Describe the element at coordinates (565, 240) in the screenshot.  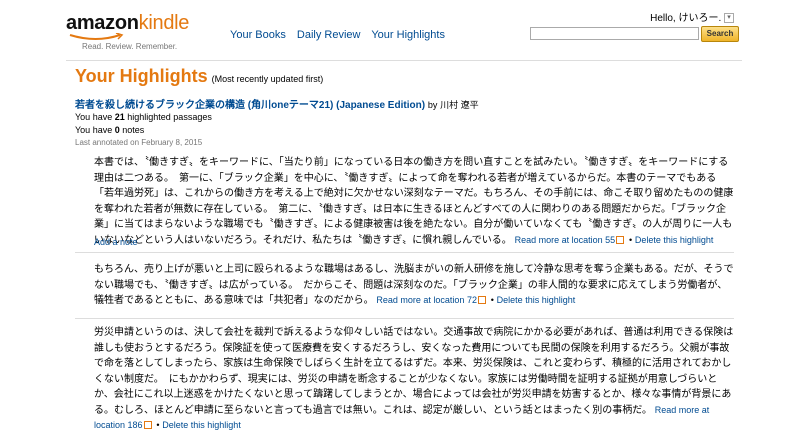
I see `read-more-link: Read more at location 55` at that location.